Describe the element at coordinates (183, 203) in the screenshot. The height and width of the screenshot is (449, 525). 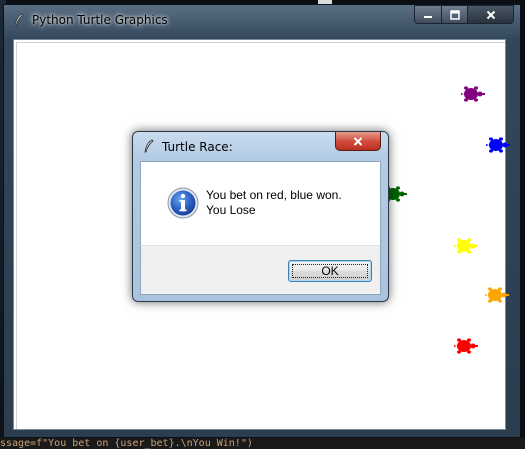
I see `info-icon` at that location.